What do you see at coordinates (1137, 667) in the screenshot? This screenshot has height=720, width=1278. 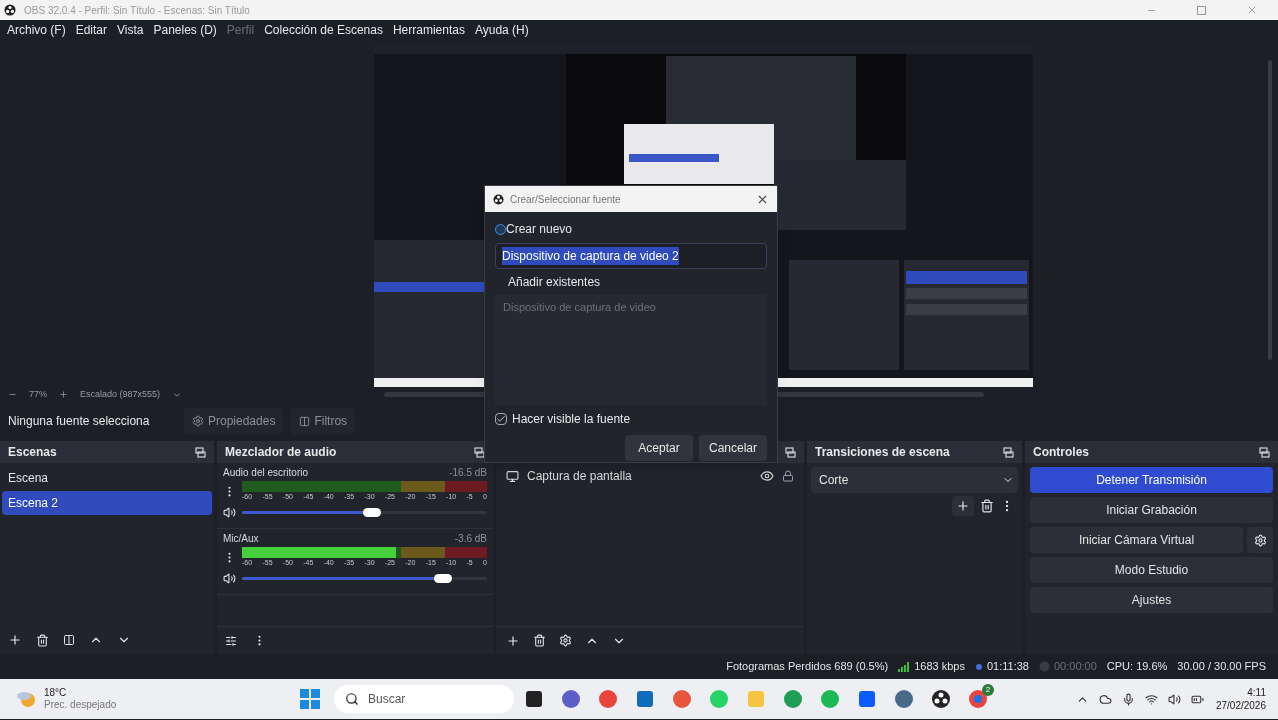 I see `cpu-usage: CPU: 19.6%` at bounding box center [1137, 667].